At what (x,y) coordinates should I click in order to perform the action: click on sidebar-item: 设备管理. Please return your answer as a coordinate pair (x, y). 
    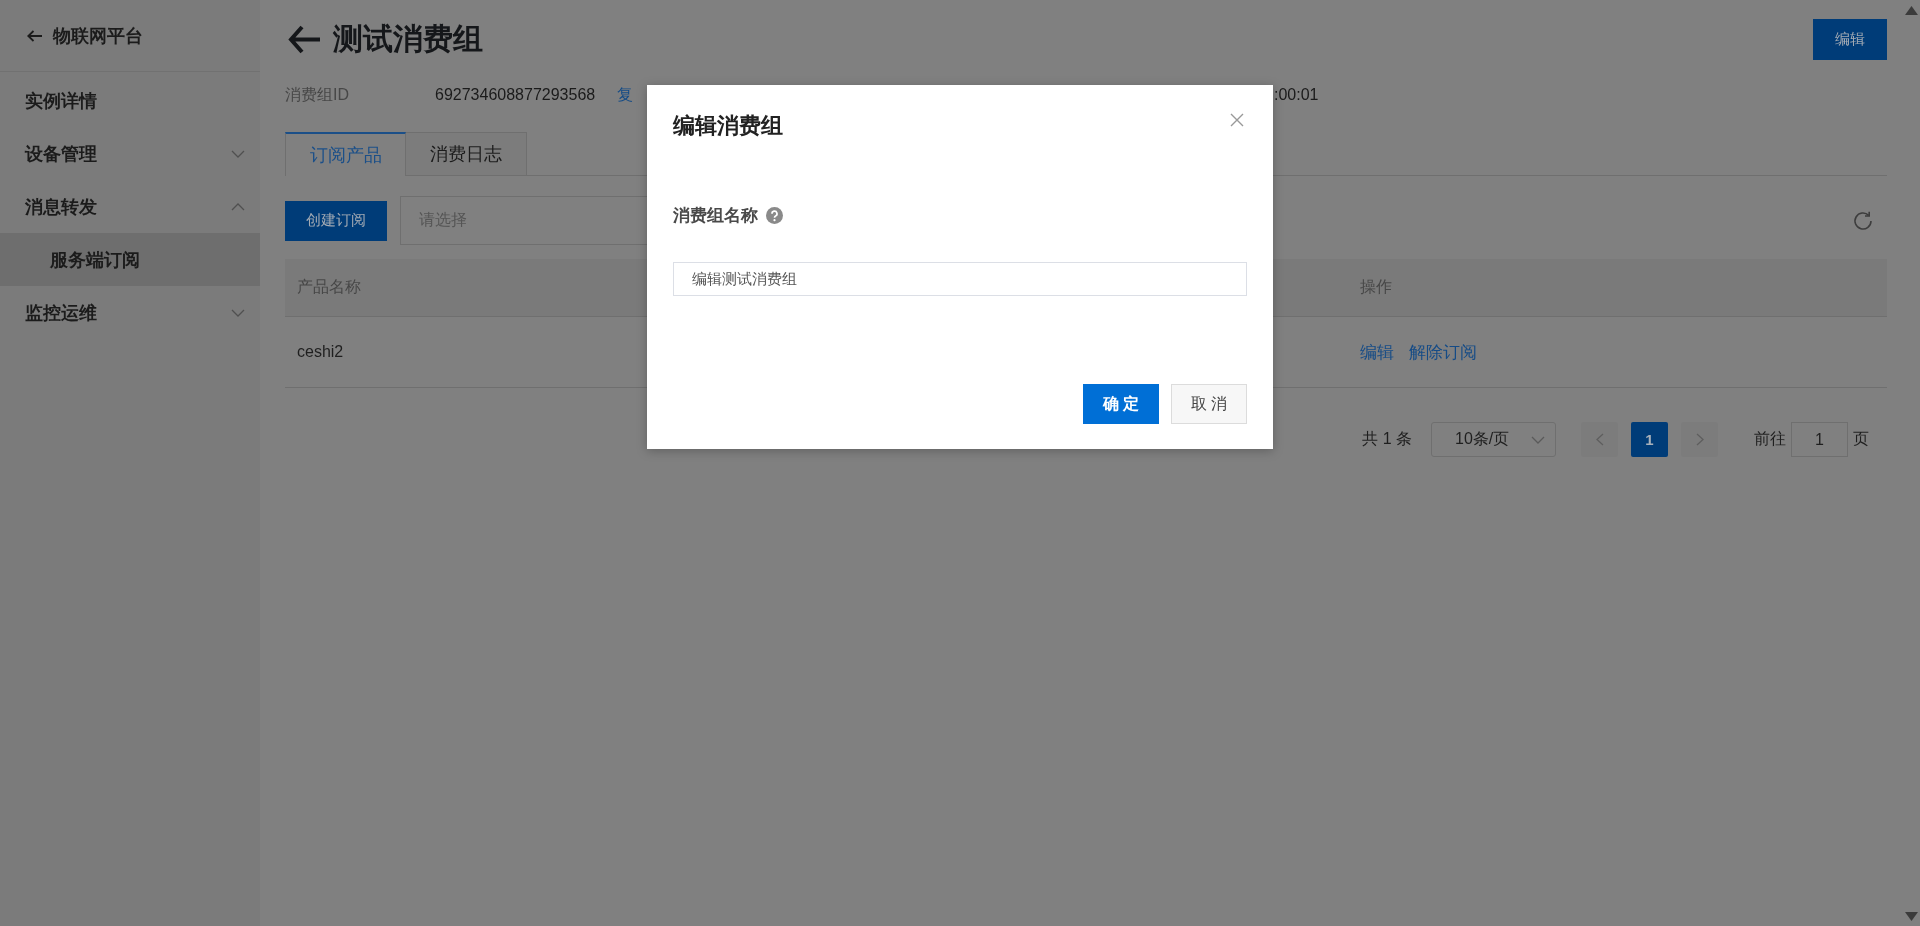
    Looking at the image, I should click on (130, 153).